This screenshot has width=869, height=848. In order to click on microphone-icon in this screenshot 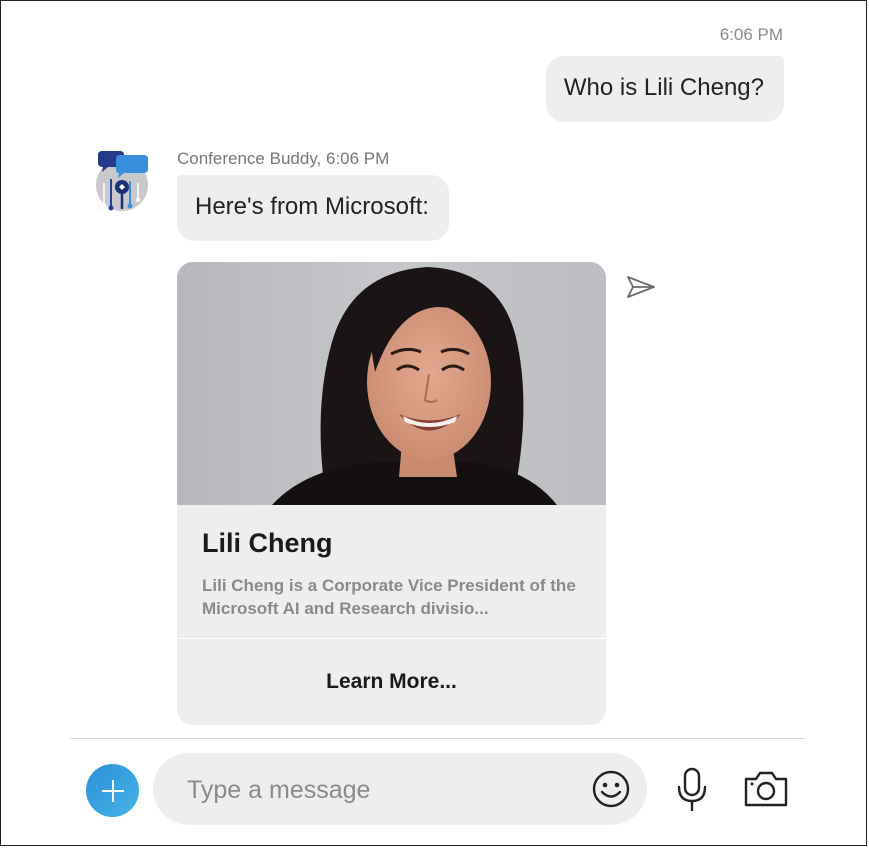, I will do `click(692, 790)`.